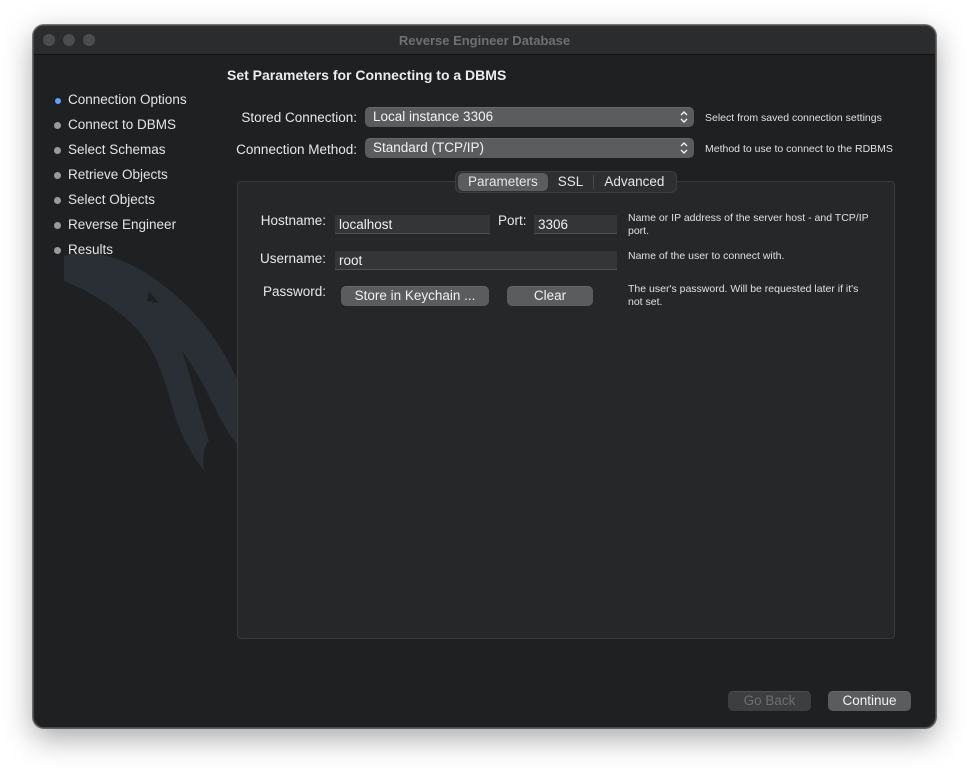 This screenshot has height=768, width=968. I want to click on tab-bar: Parameters SSL Advanced, so click(566, 182).